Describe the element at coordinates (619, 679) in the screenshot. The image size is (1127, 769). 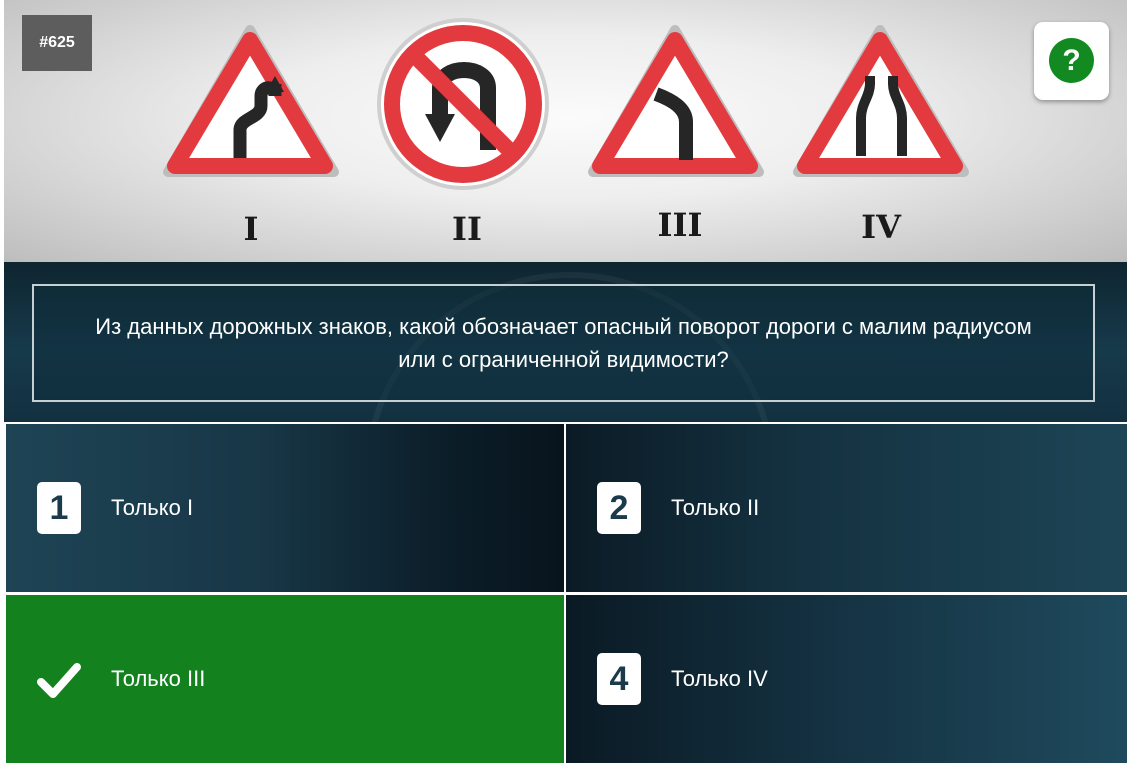
I see `answer-number-badge: 4` at that location.